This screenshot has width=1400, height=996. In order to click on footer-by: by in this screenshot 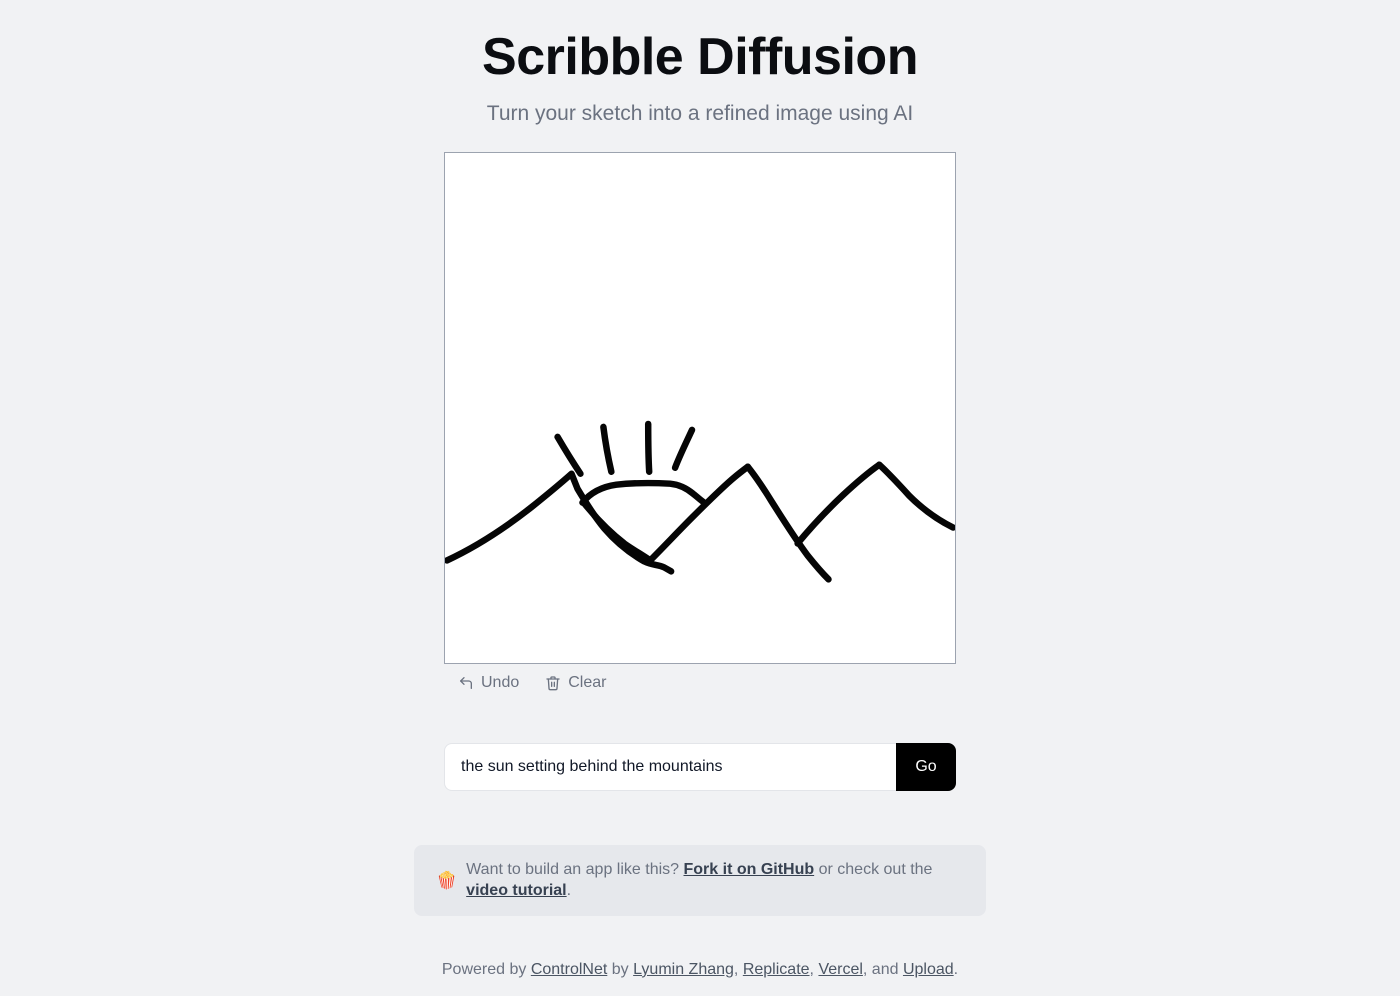, I will do `click(620, 969)`.